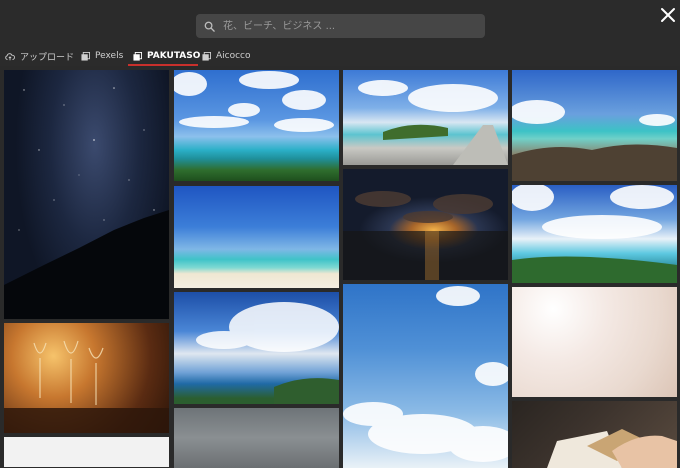 The image size is (680, 468). I want to click on photo-gray-clouds, so click(256, 438).